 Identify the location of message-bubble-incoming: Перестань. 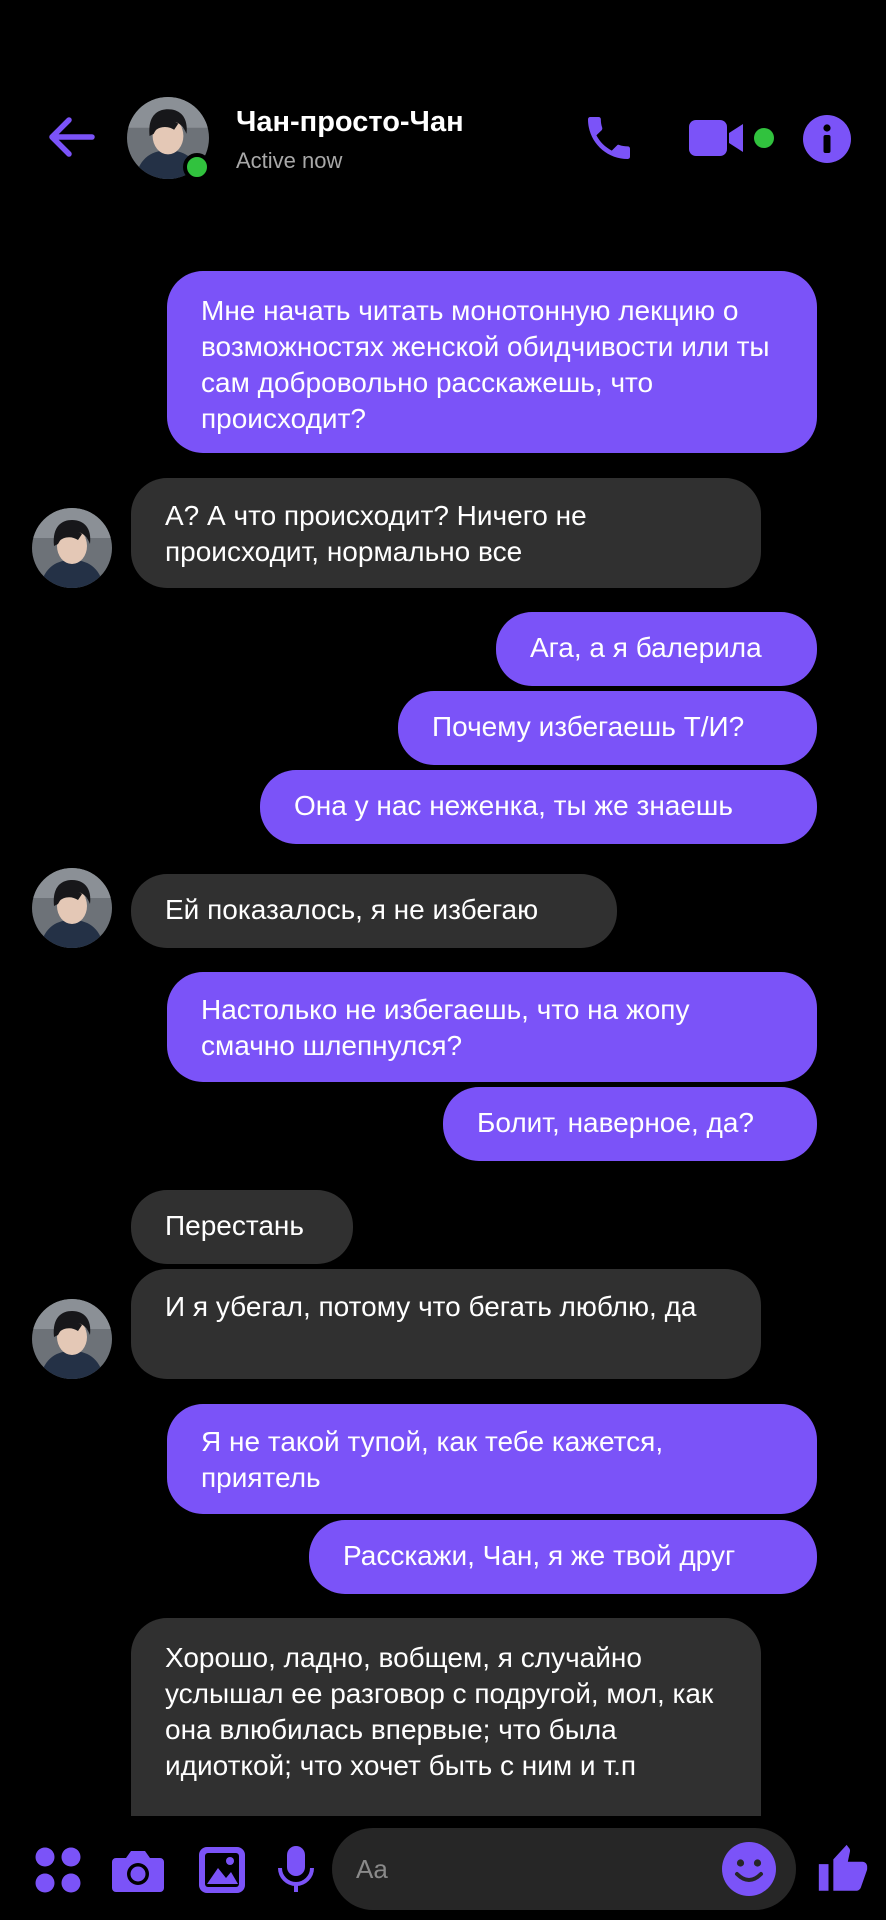
(242, 1227).